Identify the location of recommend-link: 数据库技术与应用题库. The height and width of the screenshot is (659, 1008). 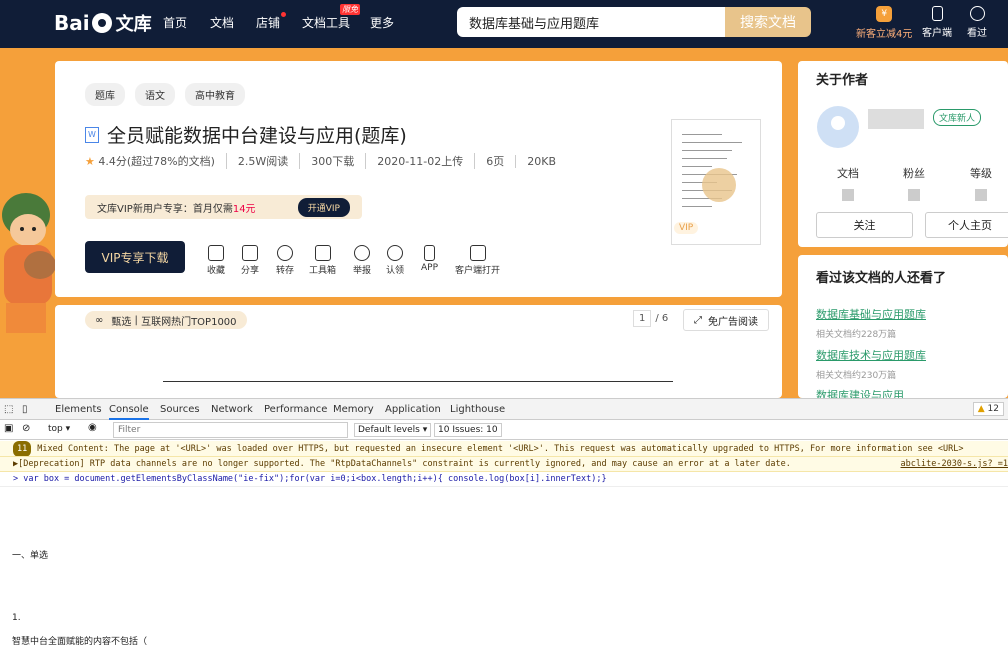
(871, 355).